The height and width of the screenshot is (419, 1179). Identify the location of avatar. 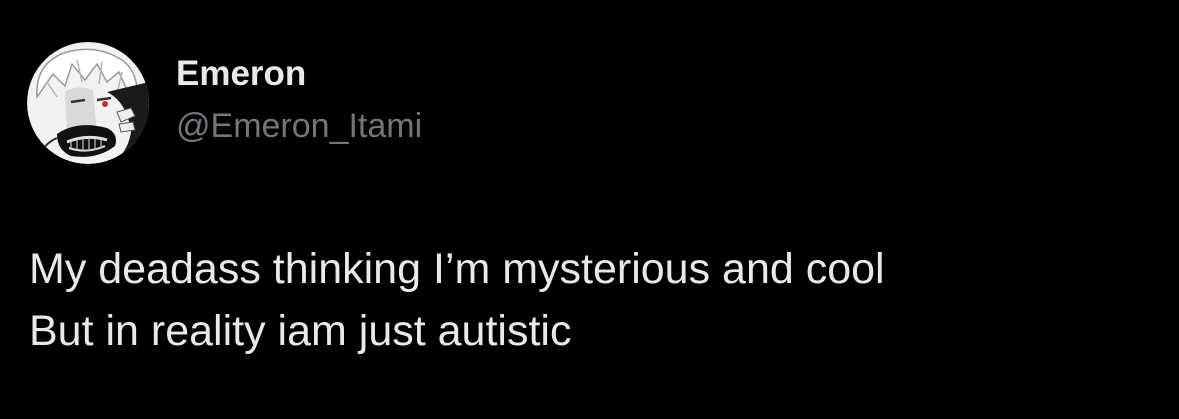
(88, 103).